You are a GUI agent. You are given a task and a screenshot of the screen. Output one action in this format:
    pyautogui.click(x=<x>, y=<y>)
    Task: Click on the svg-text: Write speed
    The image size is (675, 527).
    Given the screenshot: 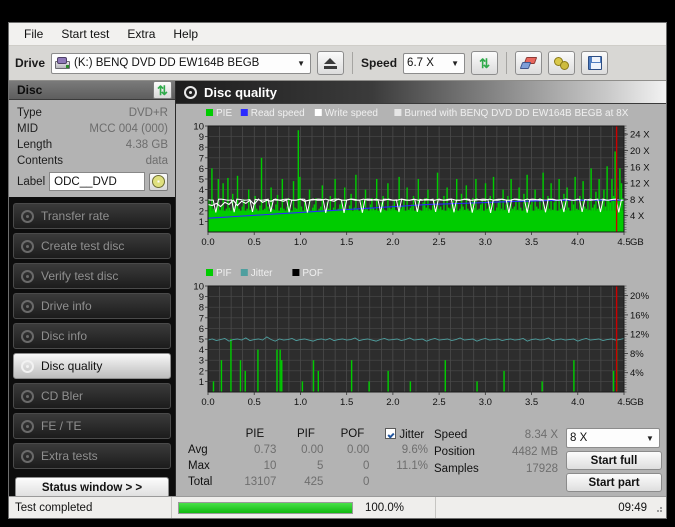 What is the action you would take?
    pyautogui.click(x=351, y=113)
    